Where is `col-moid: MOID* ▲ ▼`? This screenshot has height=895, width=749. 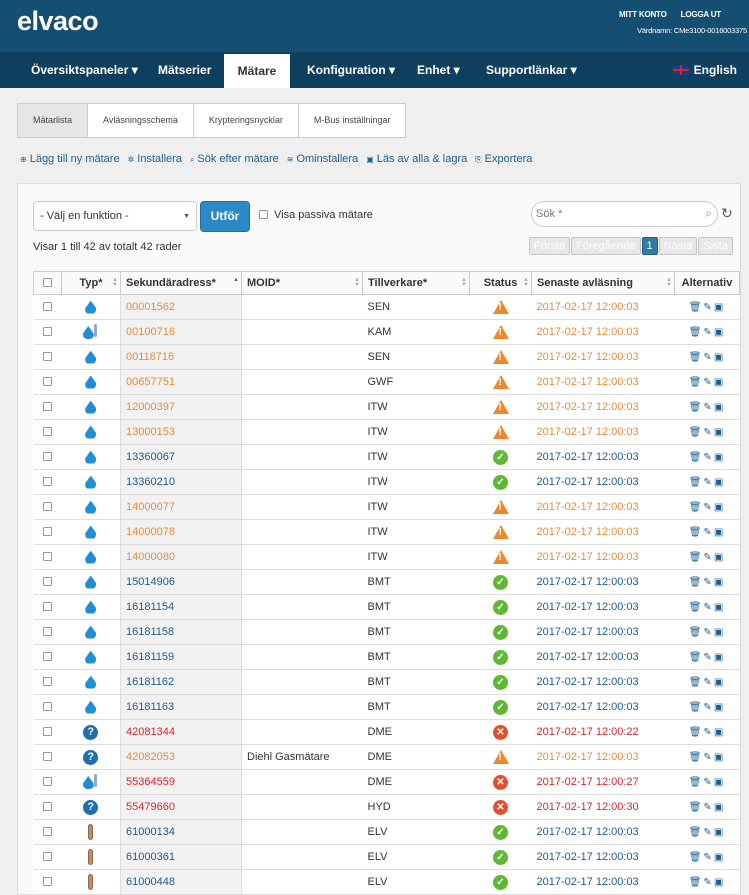 col-moid: MOID* ▲ ▼ is located at coordinates (302, 283).